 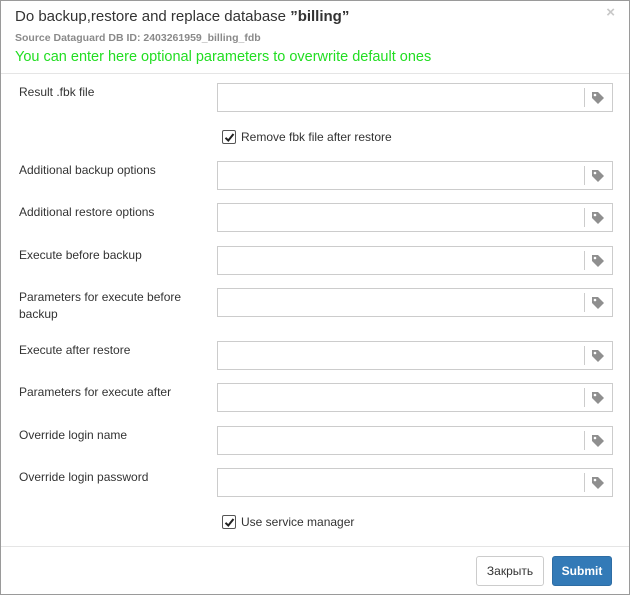 I want to click on params-execute-before-label: Parameters for execute before backup, so click(x=100, y=305).